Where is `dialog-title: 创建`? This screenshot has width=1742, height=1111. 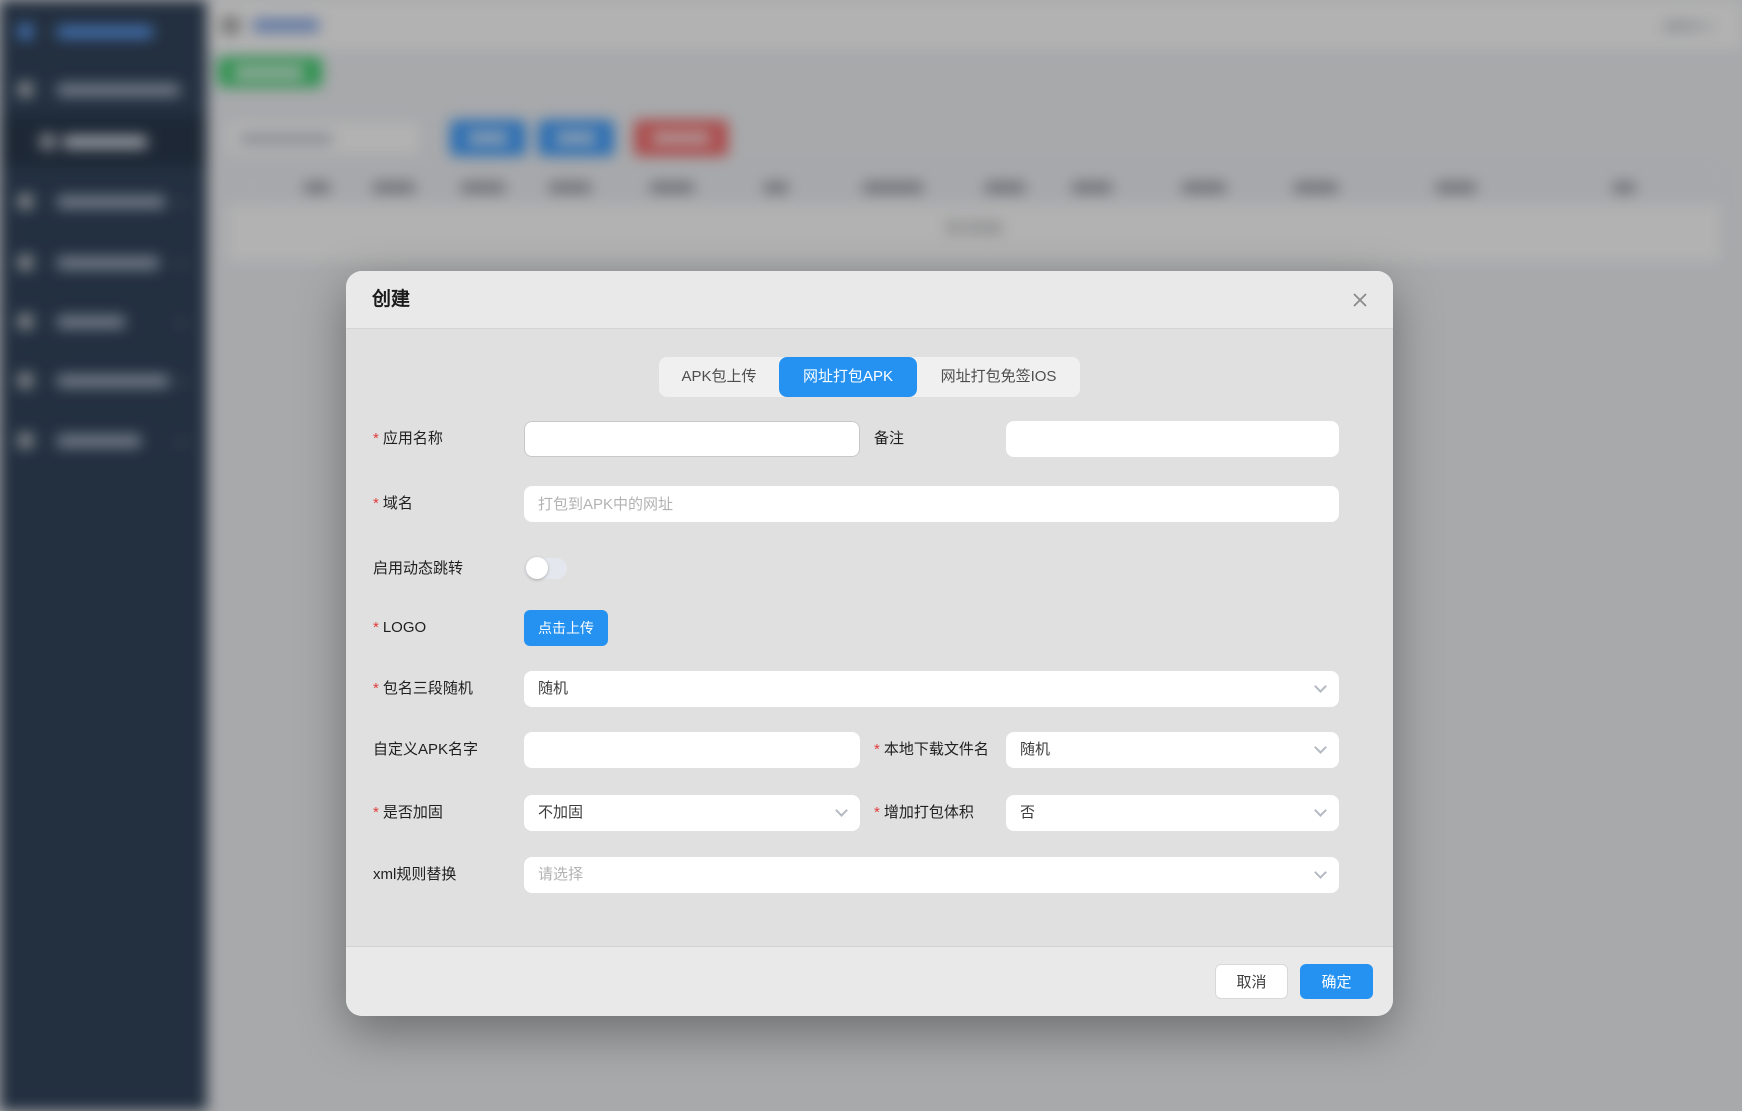
dialog-title: 创建 is located at coordinates (391, 299).